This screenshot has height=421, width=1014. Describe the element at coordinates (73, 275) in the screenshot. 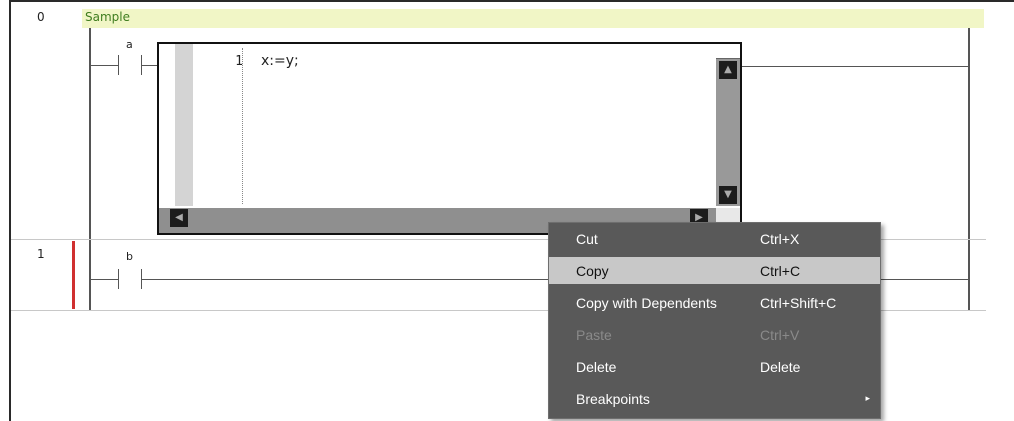

I see `rung-selection-marker` at that location.